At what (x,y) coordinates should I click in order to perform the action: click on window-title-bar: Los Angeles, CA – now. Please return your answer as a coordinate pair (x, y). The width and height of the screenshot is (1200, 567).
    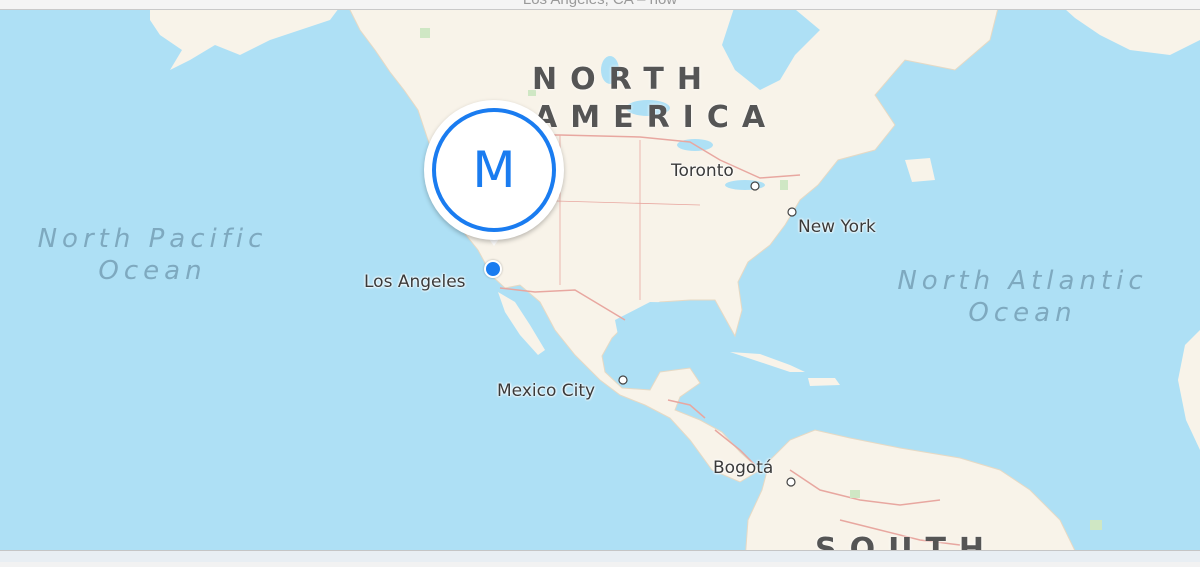
    Looking at the image, I should click on (600, 5).